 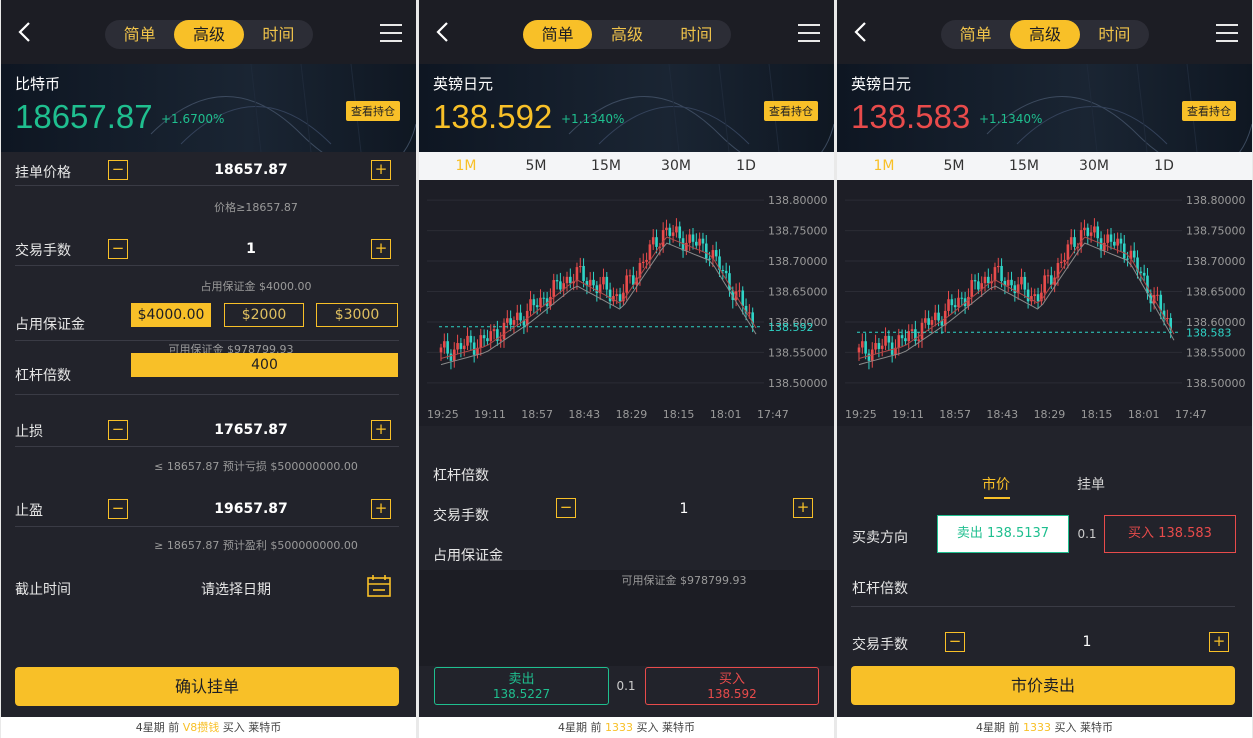 What do you see at coordinates (1091, 484) in the screenshot?
I see `tab-pending: 挂单` at bounding box center [1091, 484].